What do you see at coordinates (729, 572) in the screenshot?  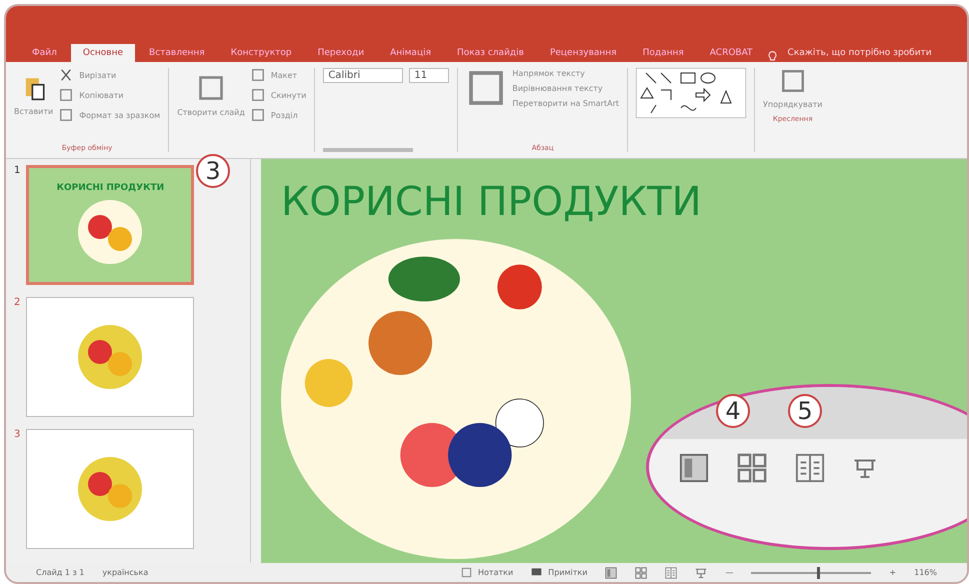 I see `zoom-out-button: —` at bounding box center [729, 572].